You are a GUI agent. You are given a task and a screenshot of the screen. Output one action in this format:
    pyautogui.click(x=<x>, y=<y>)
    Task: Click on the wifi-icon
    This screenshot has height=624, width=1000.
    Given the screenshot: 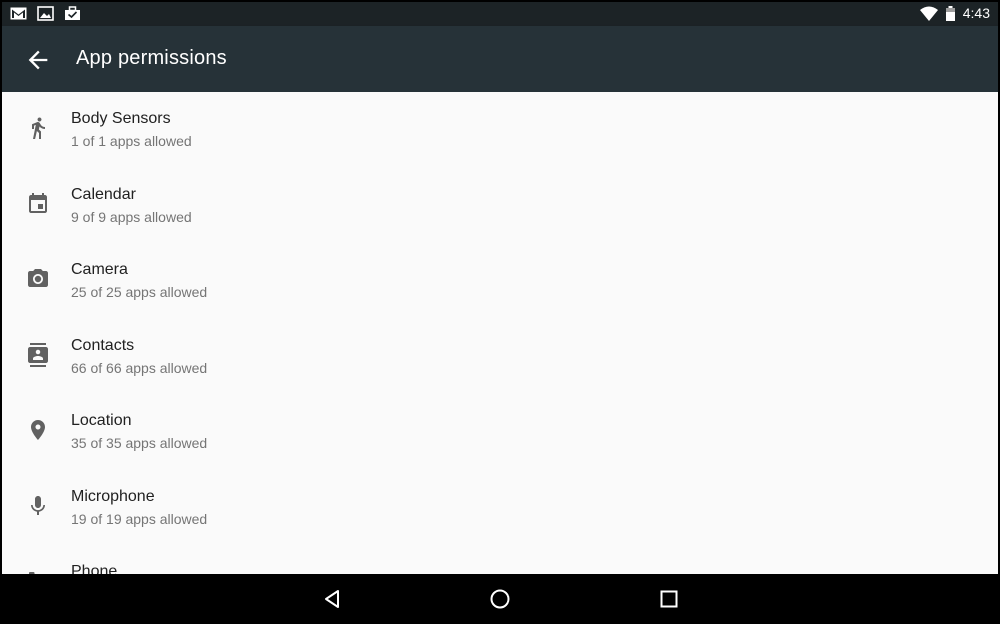 What is the action you would take?
    pyautogui.click(x=928, y=13)
    